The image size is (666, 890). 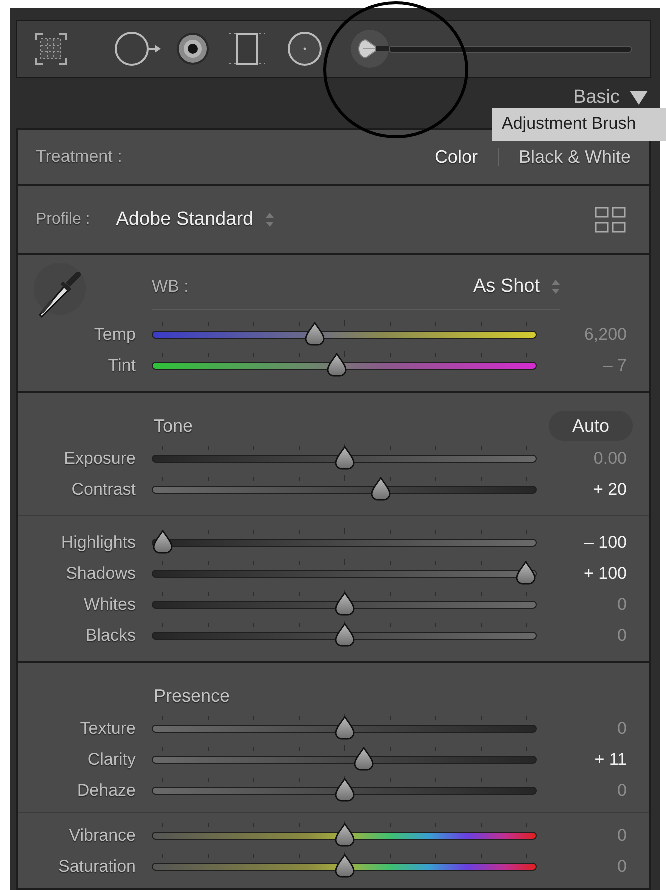 What do you see at coordinates (99, 458) in the screenshot?
I see `slider-label: Exposure` at bounding box center [99, 458].